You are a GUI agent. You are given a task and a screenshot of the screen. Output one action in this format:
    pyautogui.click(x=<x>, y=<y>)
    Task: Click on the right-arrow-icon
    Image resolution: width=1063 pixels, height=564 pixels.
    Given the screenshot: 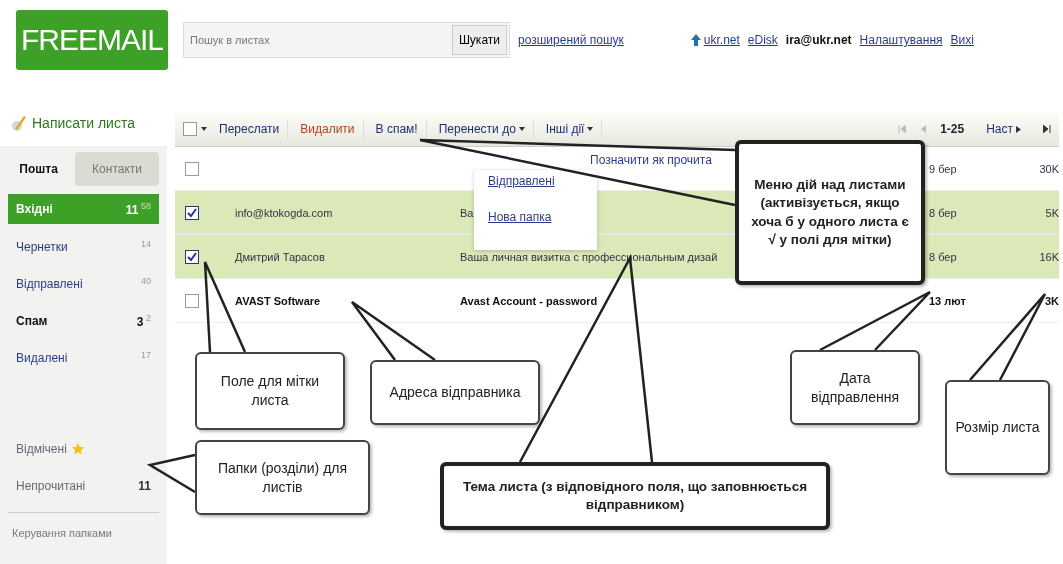 What is the action you would take?
    pyautogui.click(x=1018, y=129)
    